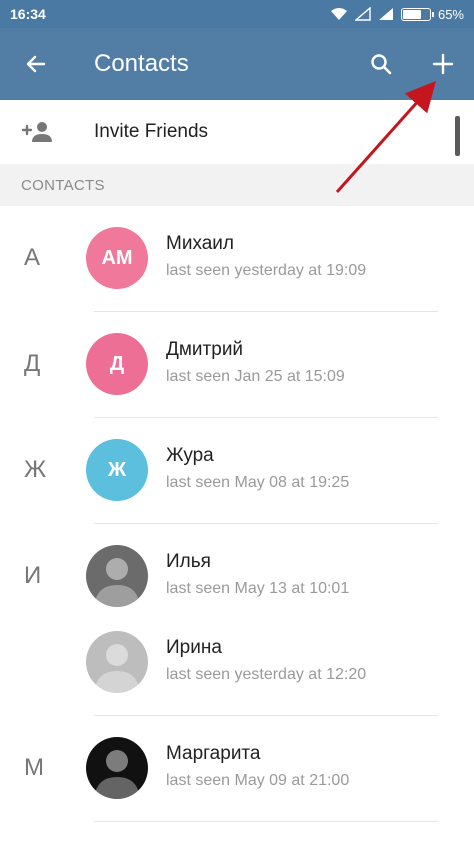 This screenshot has height=842, width=474. Describe the element at coordinates (237, 259) in the screenshot. I see `contact-row: А AM Михаил last seen yesterday at 19:09` at that location.